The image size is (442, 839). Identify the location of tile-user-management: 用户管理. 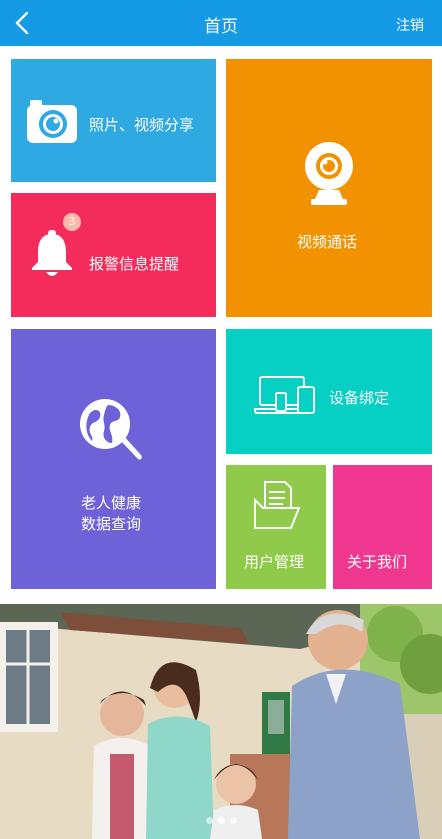
(276, 527).